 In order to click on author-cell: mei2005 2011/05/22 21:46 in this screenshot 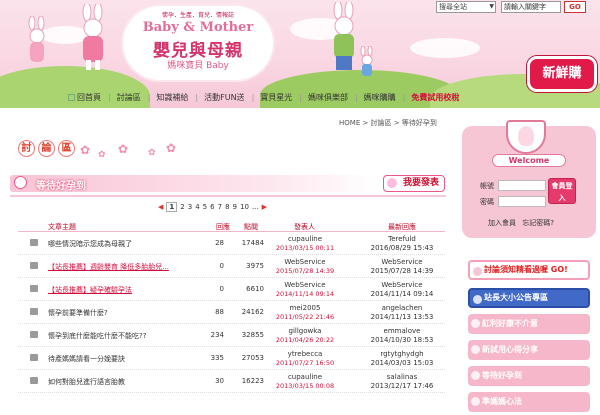, I will do `click(305, 313)`.